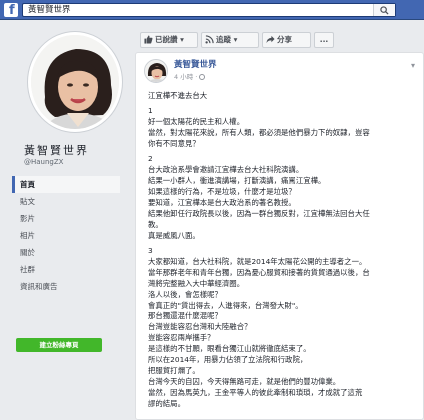 This screenshot has width=424, height=420. I want to click on follow-button: 追蹤 ▾, so click(230, 40).